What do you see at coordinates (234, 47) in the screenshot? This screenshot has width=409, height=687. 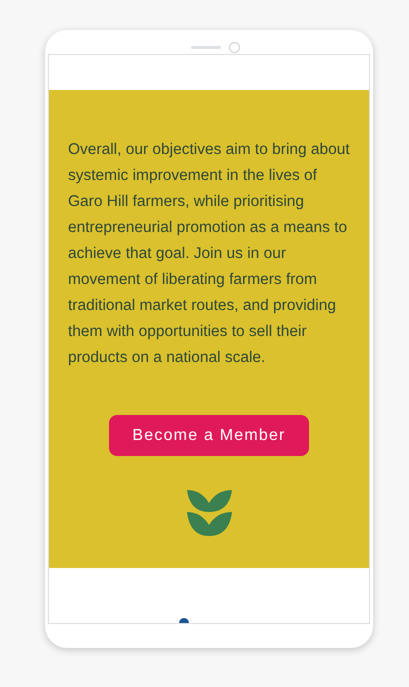 I see `camera-icon` at bounding box center [234, 47].